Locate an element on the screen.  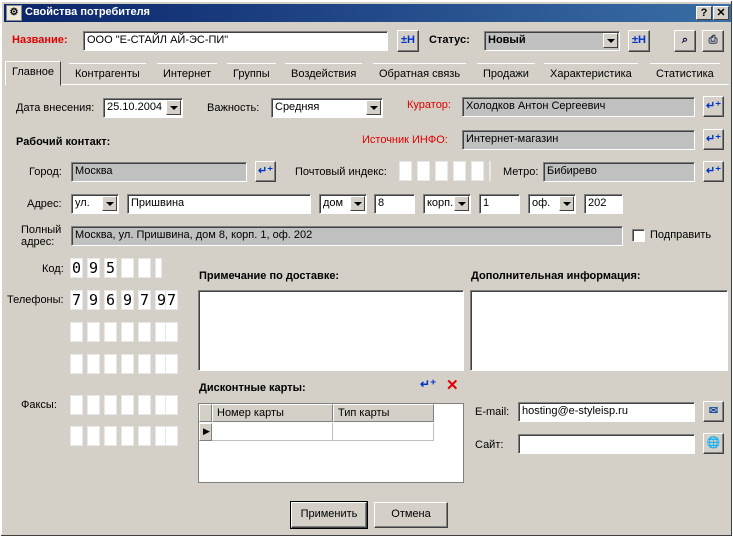
code-digit: 5 is located at coordinates (110, 268).